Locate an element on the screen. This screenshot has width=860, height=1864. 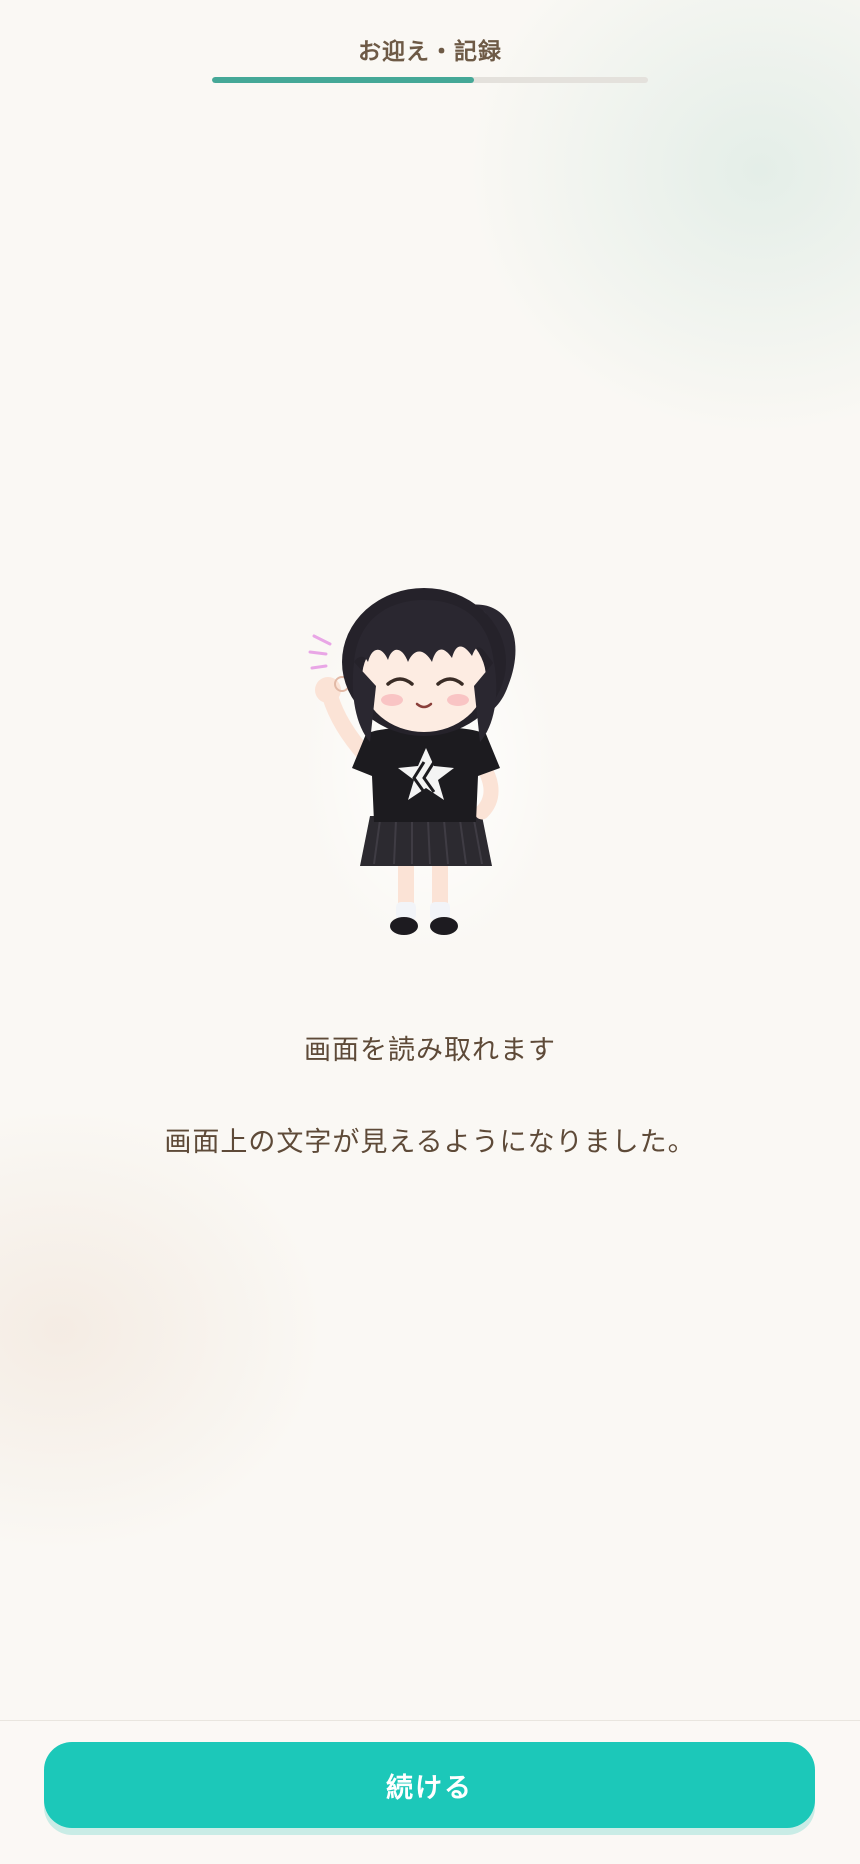
step-title: お迎え・記録 is located at coordinates (430, 52).